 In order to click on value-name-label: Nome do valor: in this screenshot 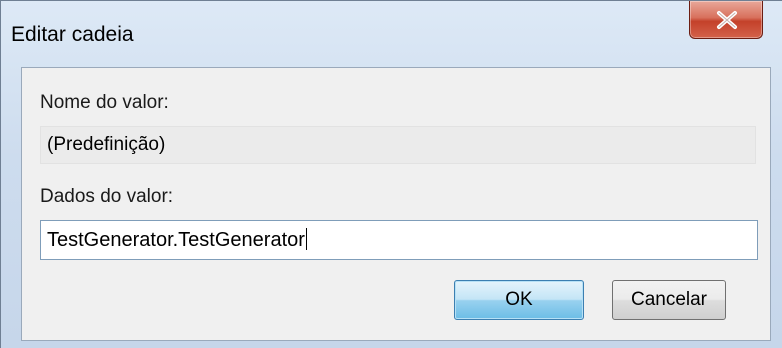, I will do `click(104, 102)`.